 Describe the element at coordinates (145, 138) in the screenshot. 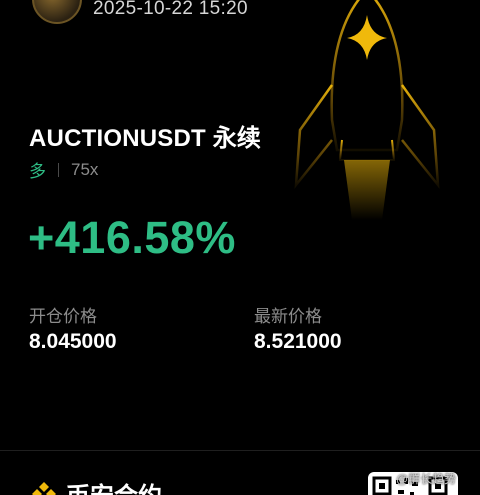

I see `pair-title: AUCTIONUSDT 永续` at that location.